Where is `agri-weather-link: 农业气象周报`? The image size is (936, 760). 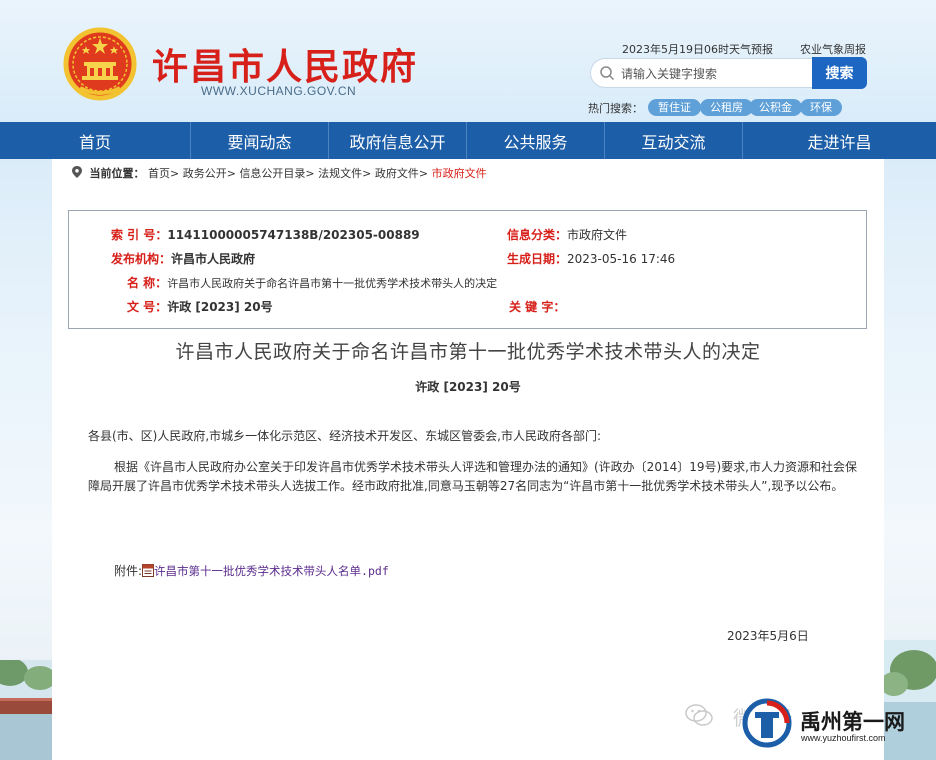
agri-weather-link: 农业气象周报 is located at coordinates (833, 49).